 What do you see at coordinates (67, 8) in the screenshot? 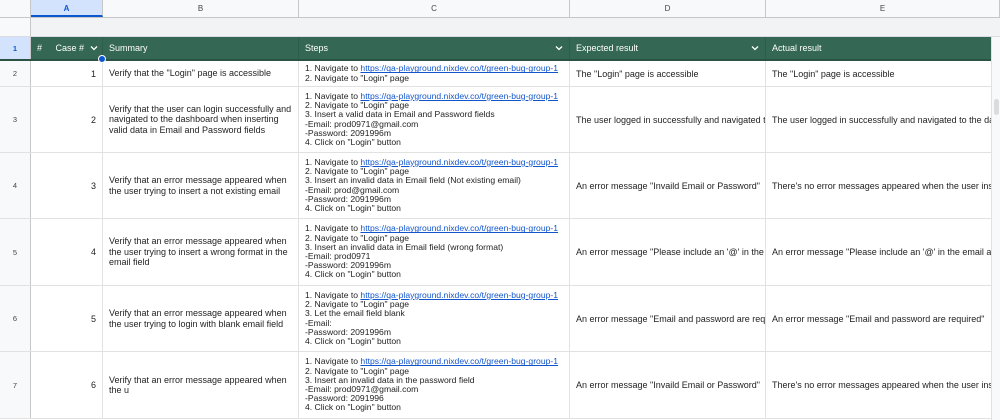
I see `column-header-a: A` at bounding box center [67, 8].